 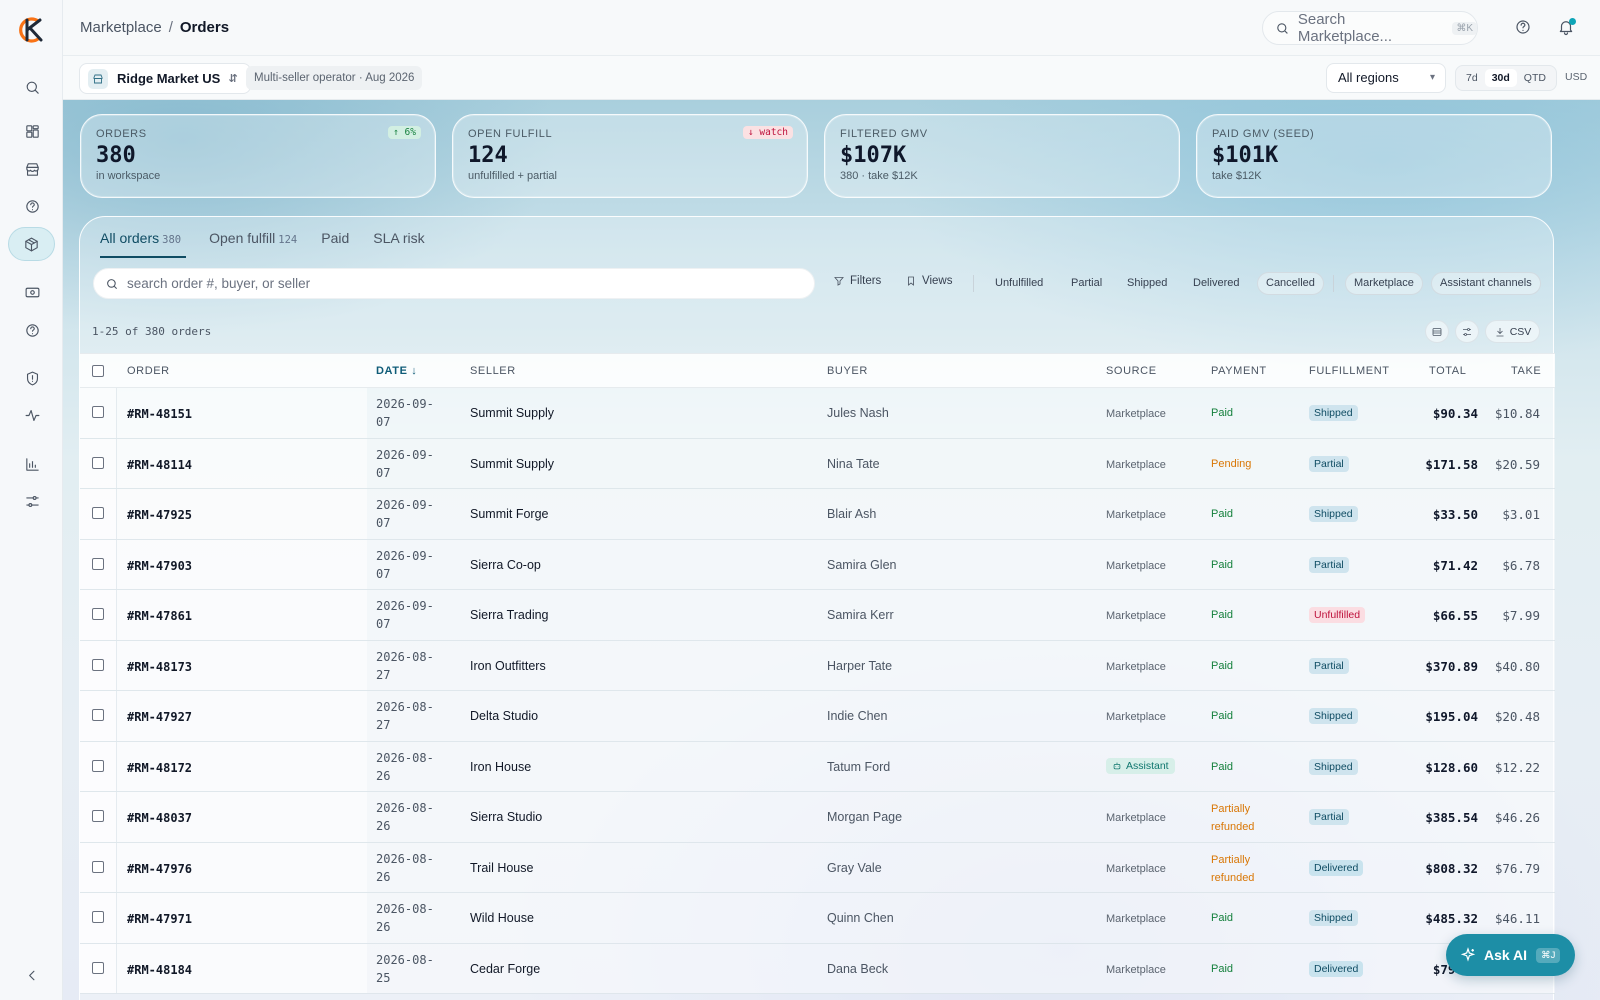 I want to click on buyer-name: Samira Kerr, so click(x=860, y=615).